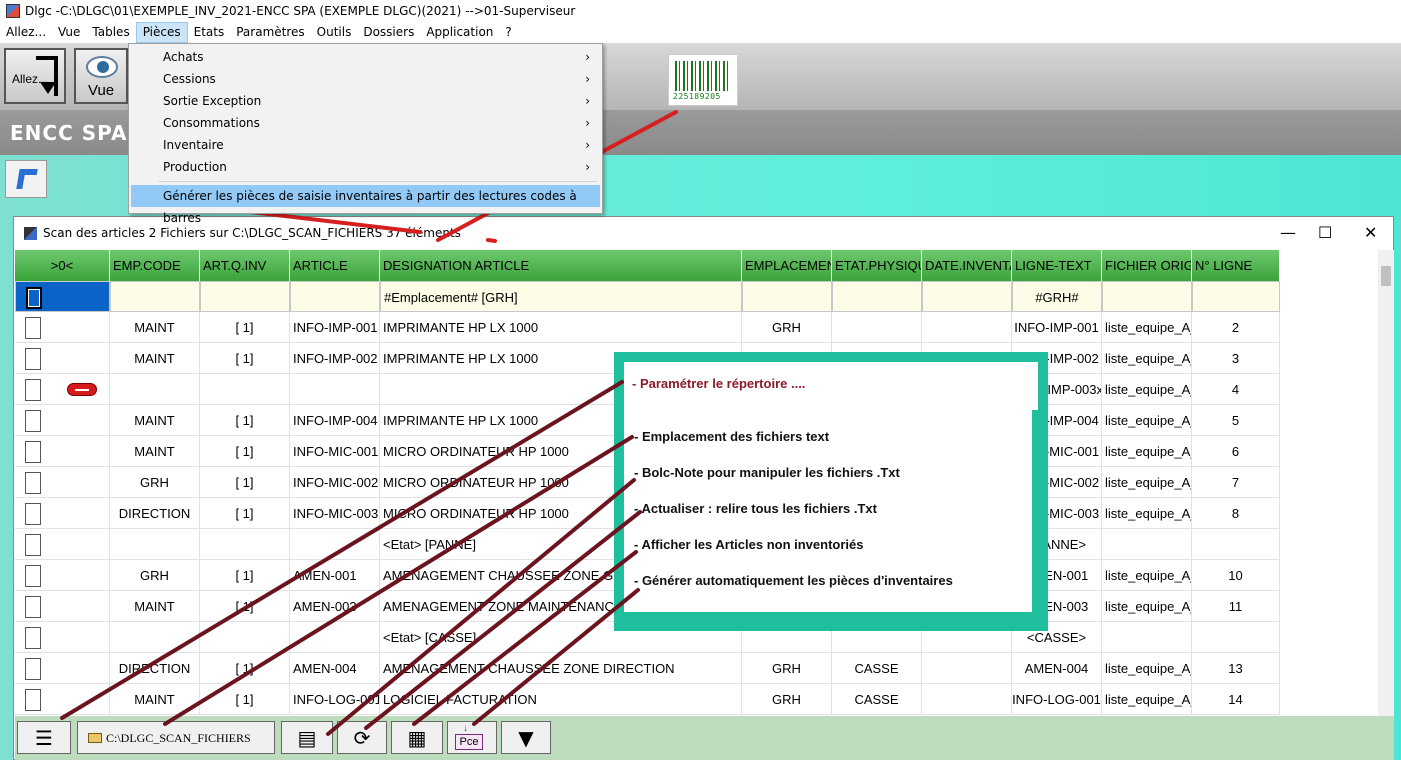 The width and height of the screenshot is (1401, 760). What do you see at coordinates (1236, 575) in the screenshot?
I see `cell-col-n-ligne: 10` at bounding box center [1236, 575].